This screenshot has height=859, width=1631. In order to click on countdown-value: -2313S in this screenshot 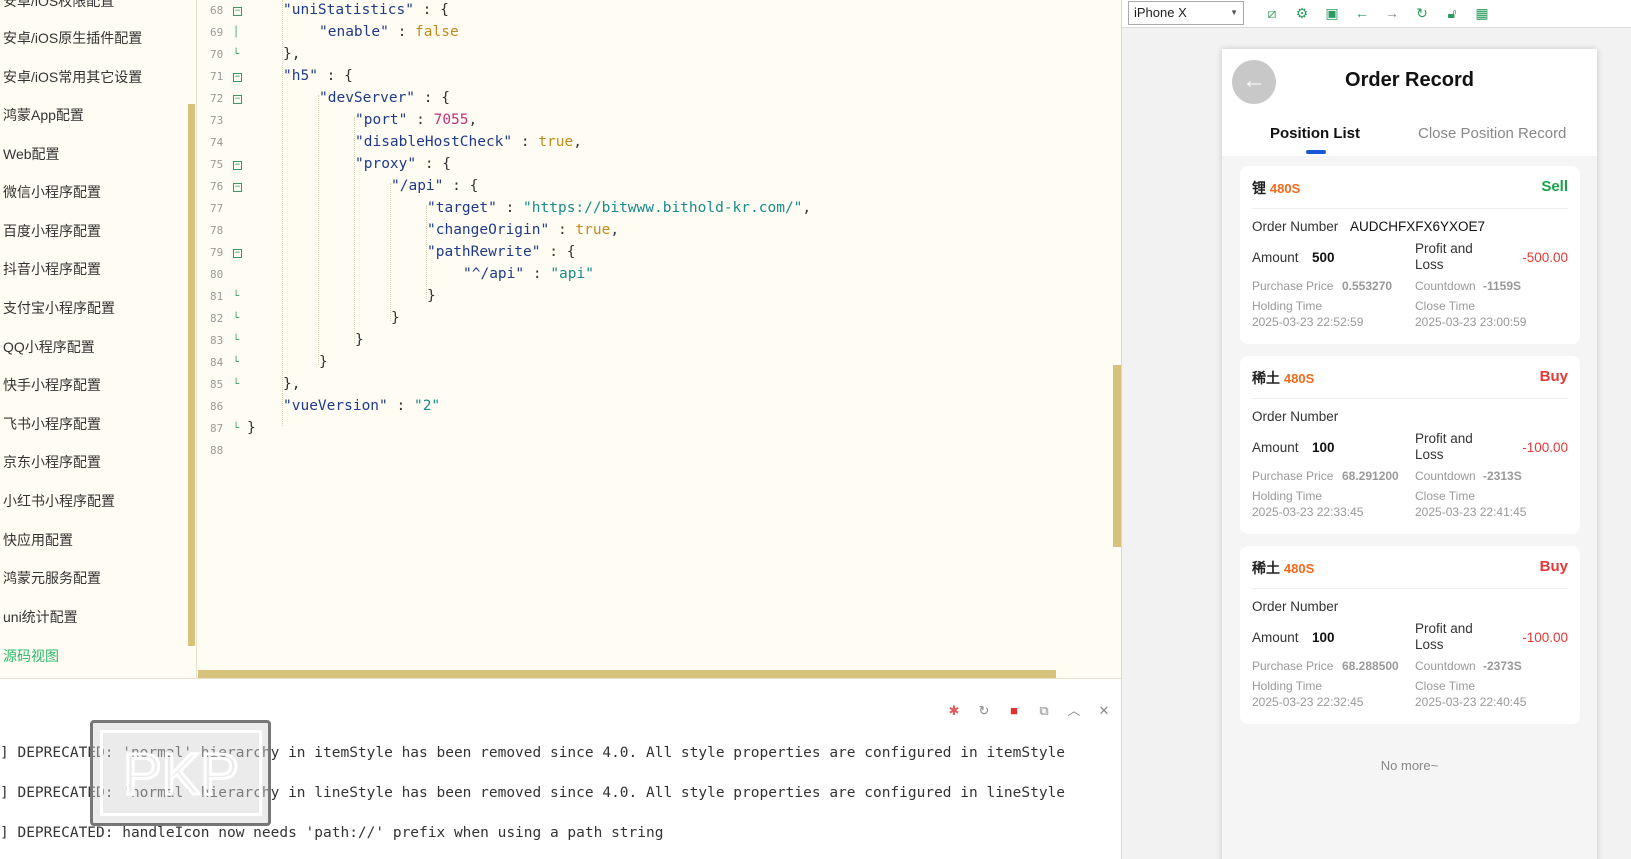, I will do `click(1502, 476)`.